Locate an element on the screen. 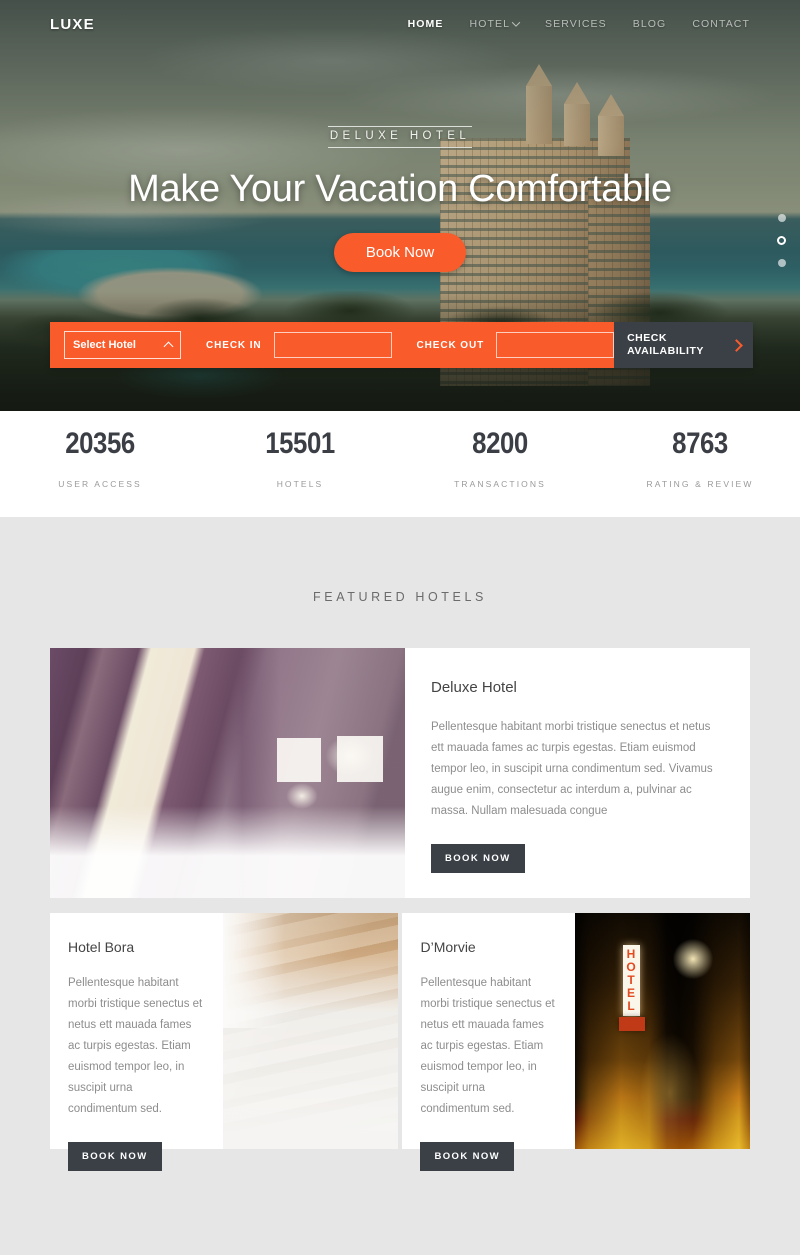 This screenshot has width=800, height=1255. stat-transactions: 8200 TRANSACTIONS is located at coordinates (500, 458).